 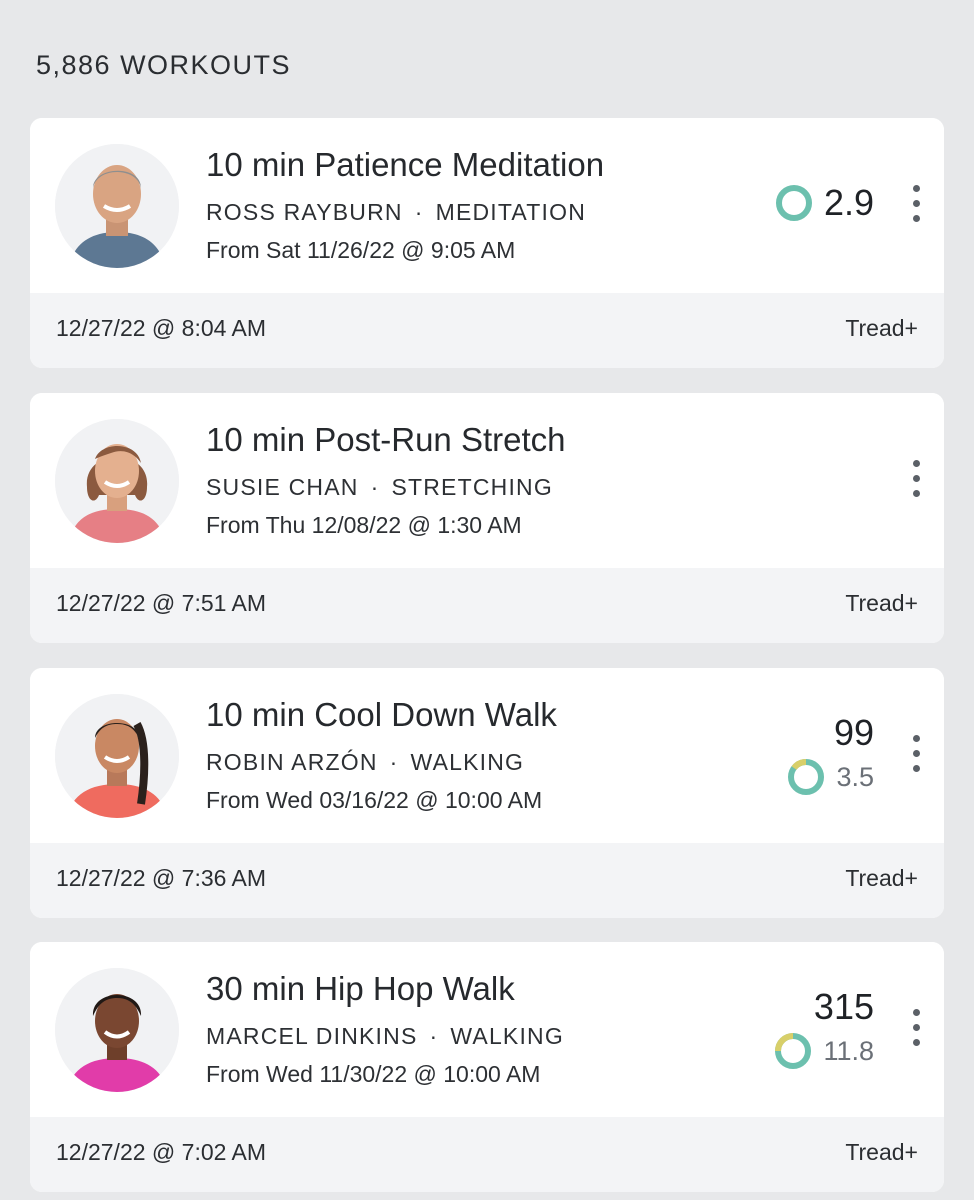 I want to click on strive-score-row: 11.8, so click(x=823, y=1051).